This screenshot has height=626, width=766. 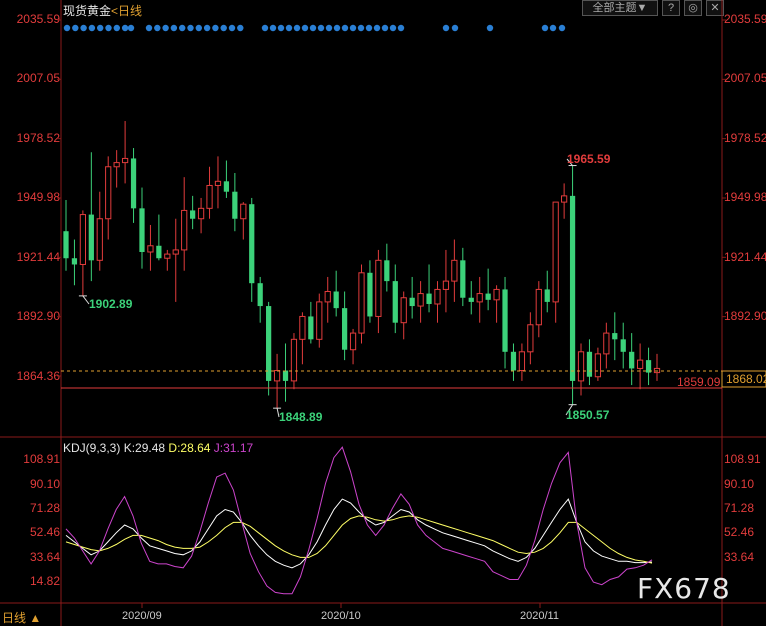 I want to click on date-label: 2020/10, so click(x=341, y=616).